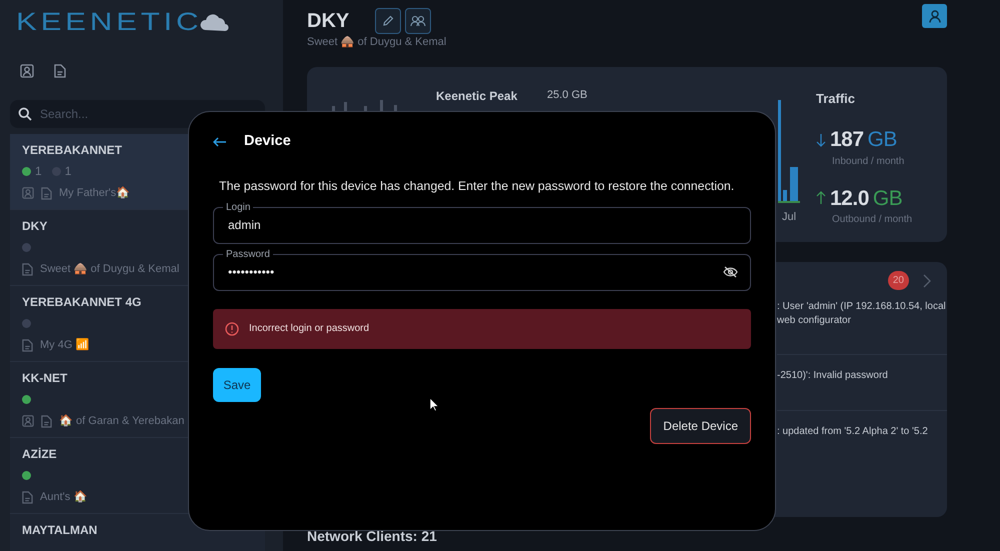  I want to click on password-input: •••••••••••, so click(466, 272).